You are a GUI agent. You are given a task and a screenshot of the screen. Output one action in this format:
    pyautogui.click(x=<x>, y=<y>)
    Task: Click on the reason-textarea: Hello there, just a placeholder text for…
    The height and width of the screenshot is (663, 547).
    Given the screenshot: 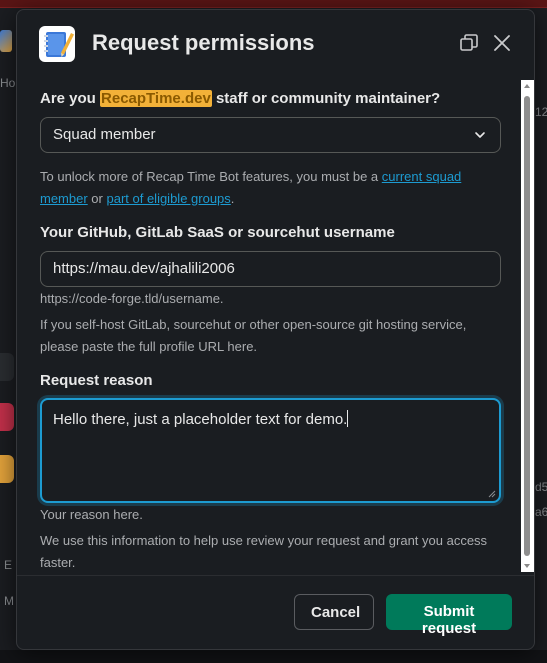 What is the action you would take?
    pyautogui.click(x=270, y=450)
    